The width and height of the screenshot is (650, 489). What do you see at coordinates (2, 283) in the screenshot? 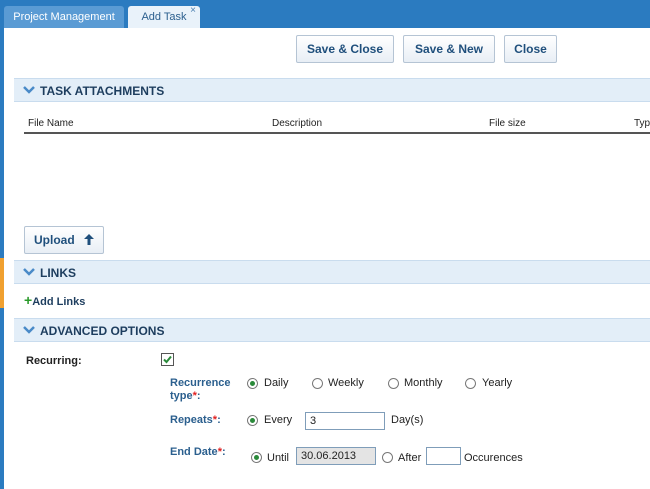
I see `panel-collapse-handle` at bounding box center [2, 283].